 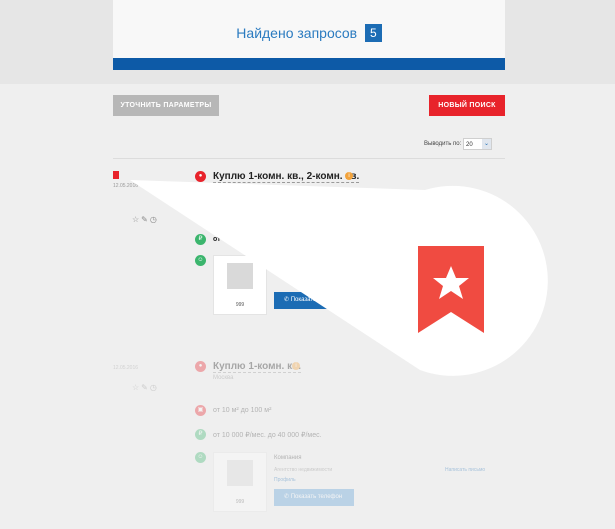 I want to click on request-title: Куплю 1-комн. кв., so click(x=257, y=367).